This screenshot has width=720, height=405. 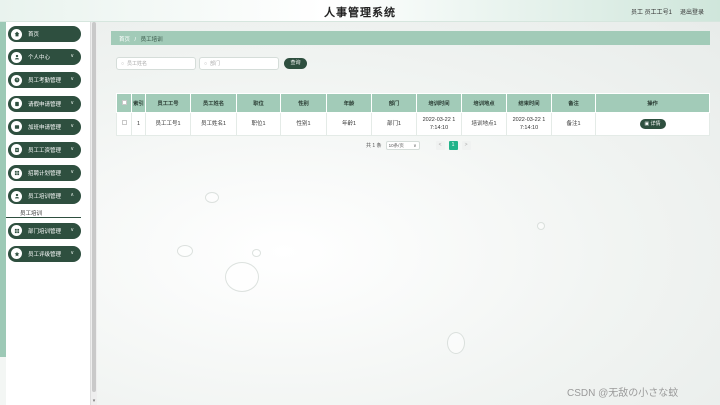 I want to click on rating-icon, so click(x=16, y=254).